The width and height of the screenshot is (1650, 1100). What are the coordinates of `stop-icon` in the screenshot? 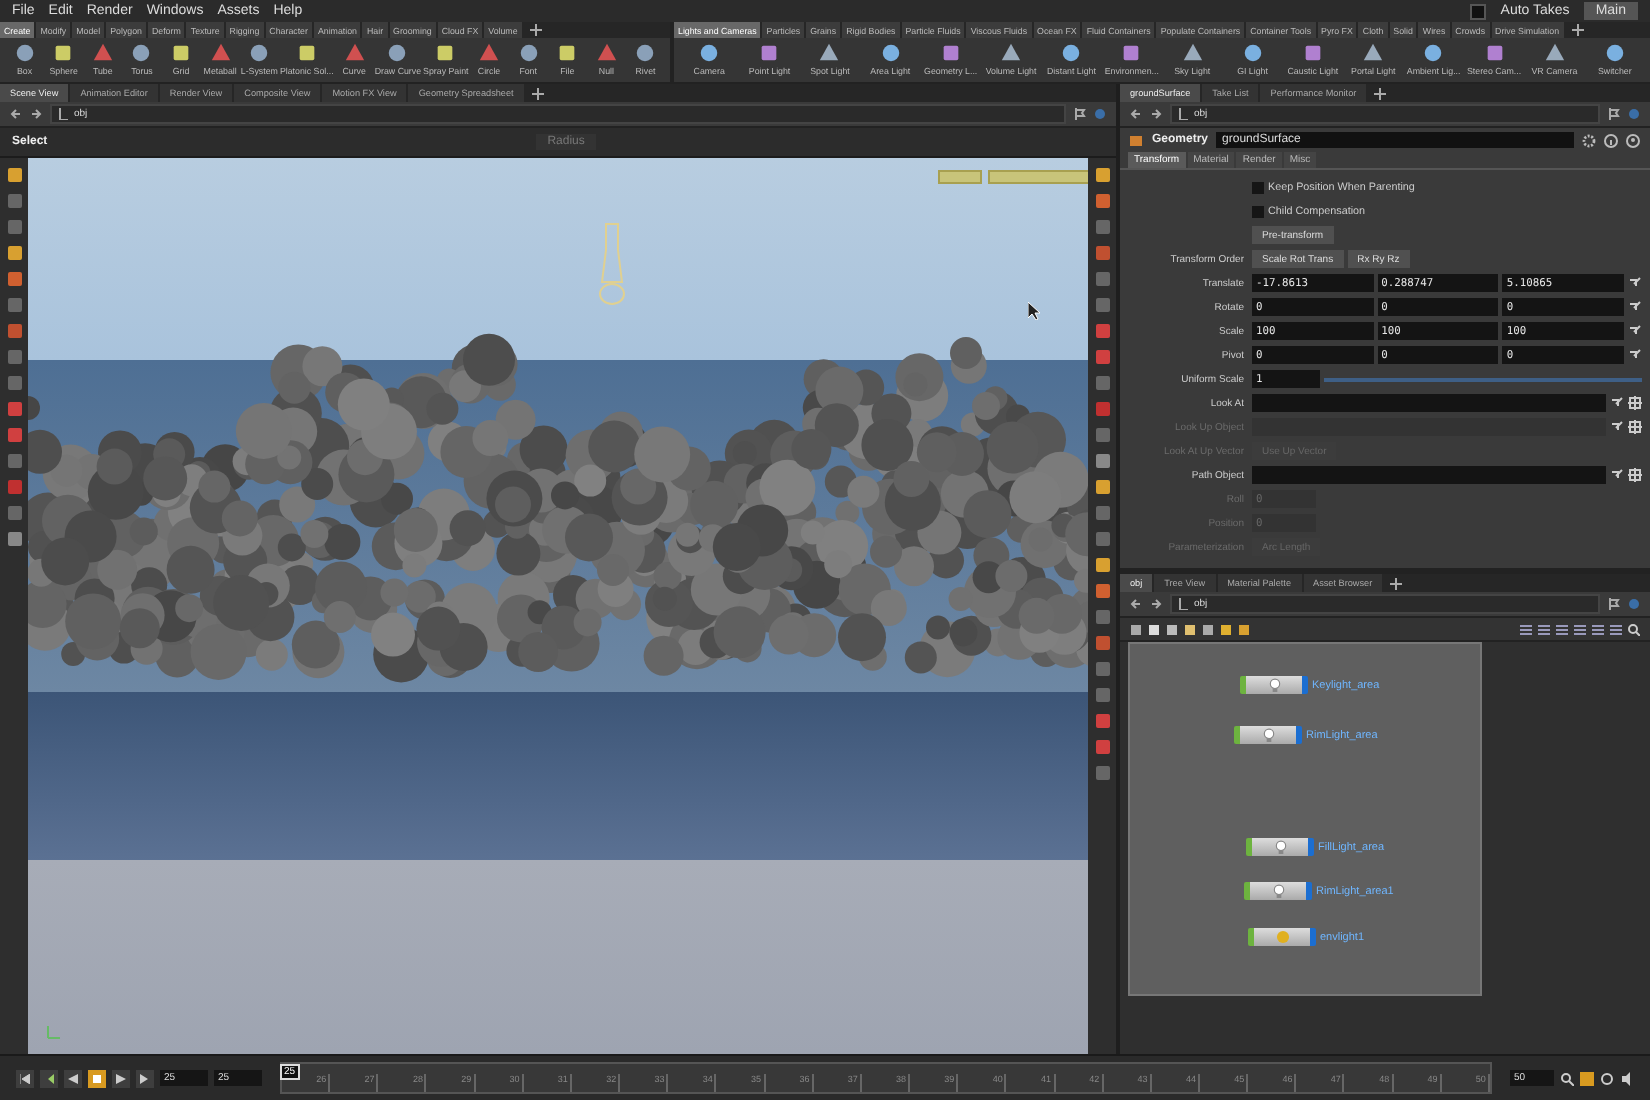 It's located at (97, 1078).